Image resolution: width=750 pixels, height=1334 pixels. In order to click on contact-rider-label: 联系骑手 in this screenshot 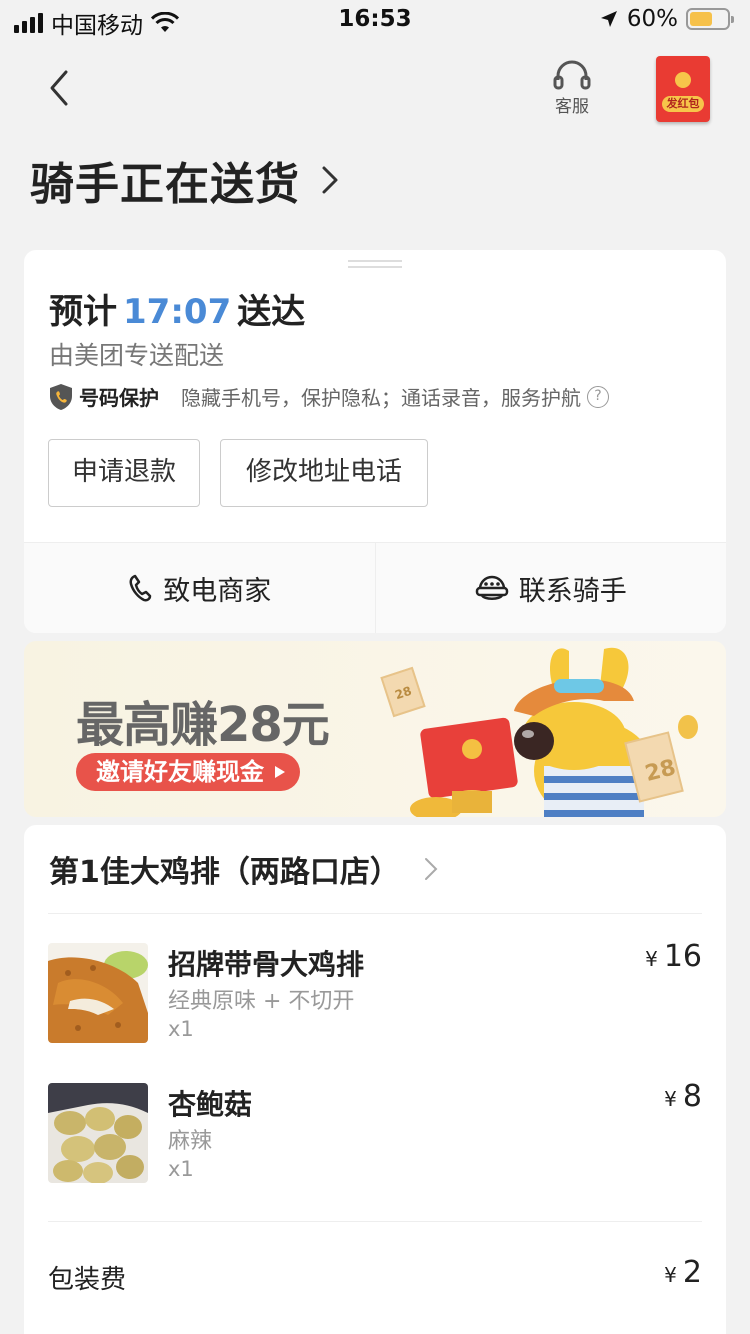, I will do `click(572, 591)`.